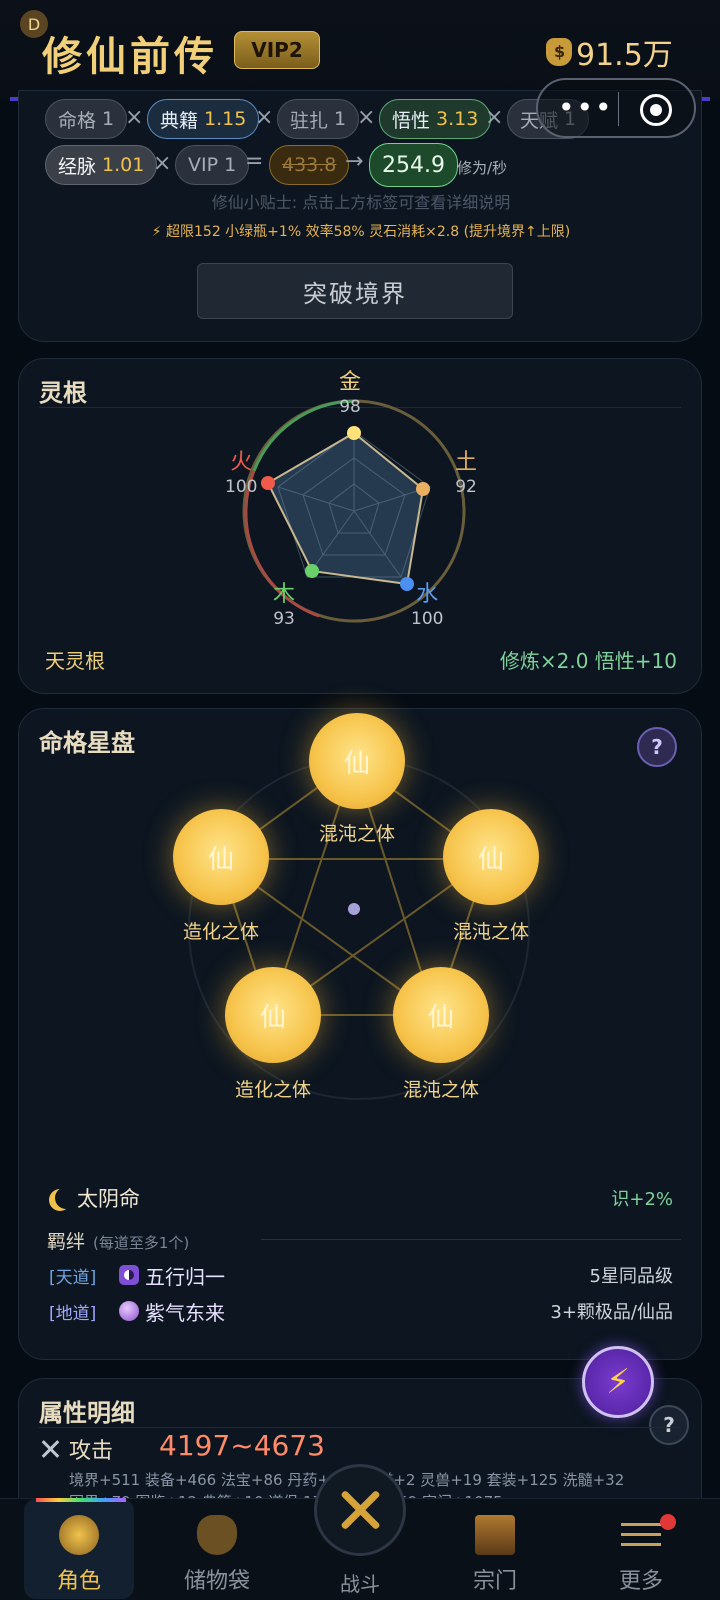  What do you see at coordinates (360, 1584) in the screenshot?
I see `tab-battle-label: 战斗` at bounding box center [360, 1584].